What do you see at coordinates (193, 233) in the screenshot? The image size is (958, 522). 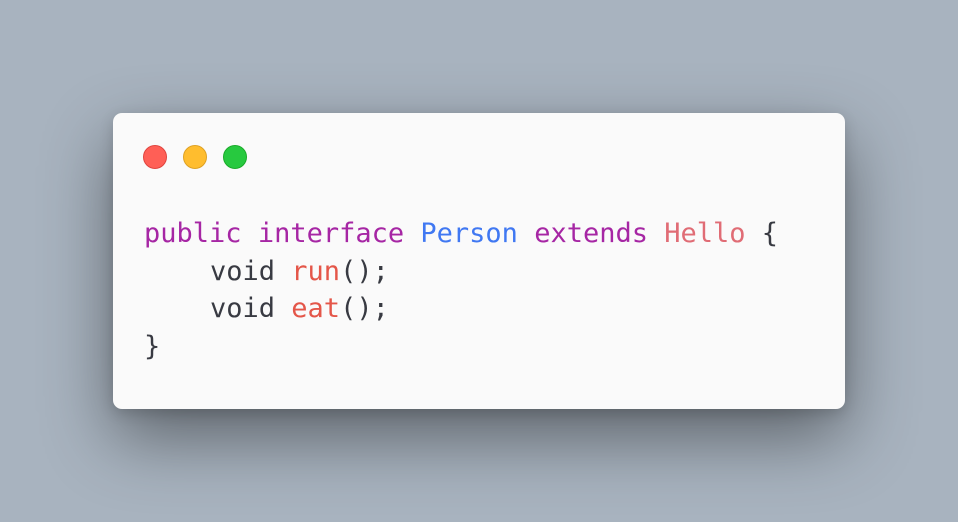 I see `code-token: public` at bounding box center [193, 233].